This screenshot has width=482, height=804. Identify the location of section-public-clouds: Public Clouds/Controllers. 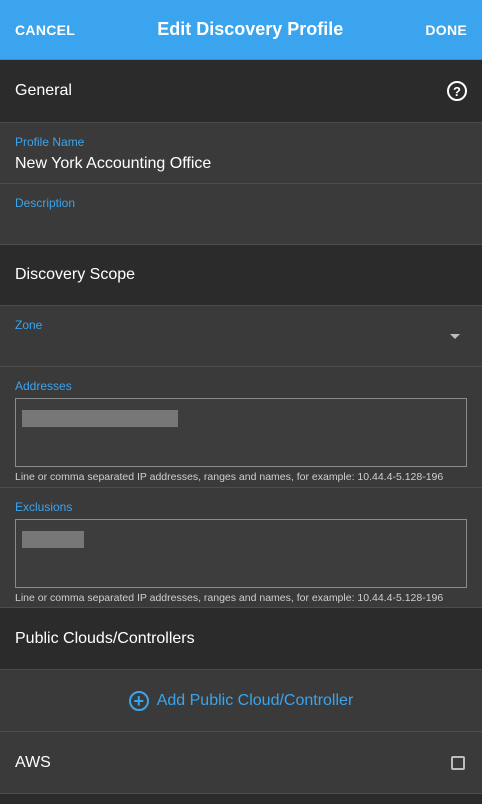
(241, 639).